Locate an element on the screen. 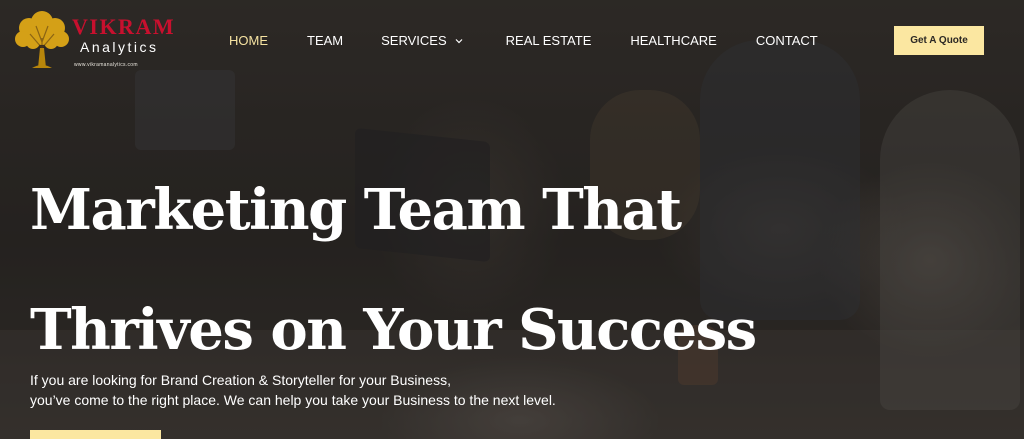 The width and height of the screenshot is (1024, 439). brand-url: www.vikramanalytics.com is located at coordinates (106, 65).